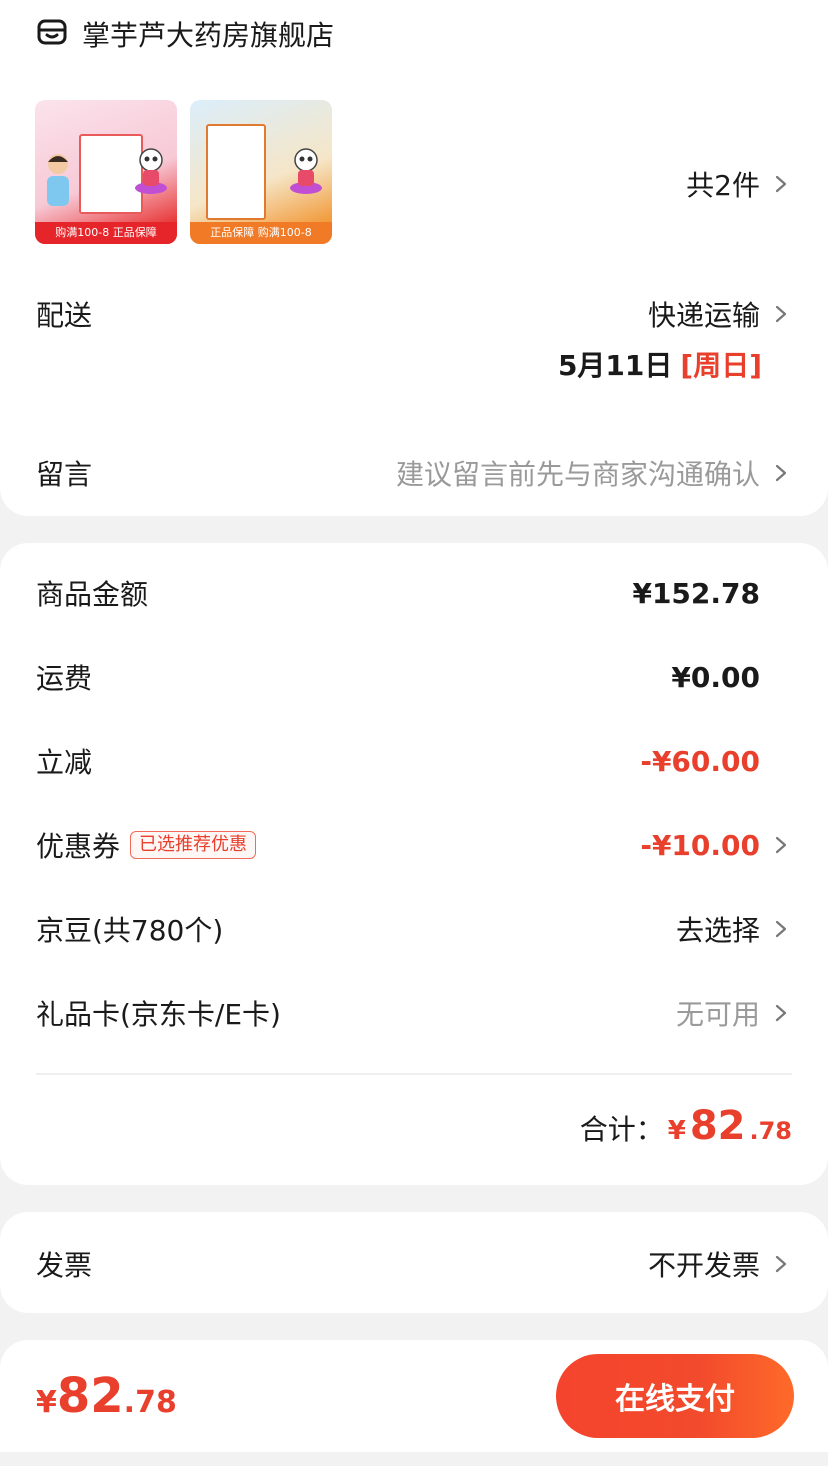 This screenshot has height=1466, width=828. Describe the element at coordinates (414, 593) in the screenshot. I see `goods-amount-row: 商品金额 ¥152.78` at that location.